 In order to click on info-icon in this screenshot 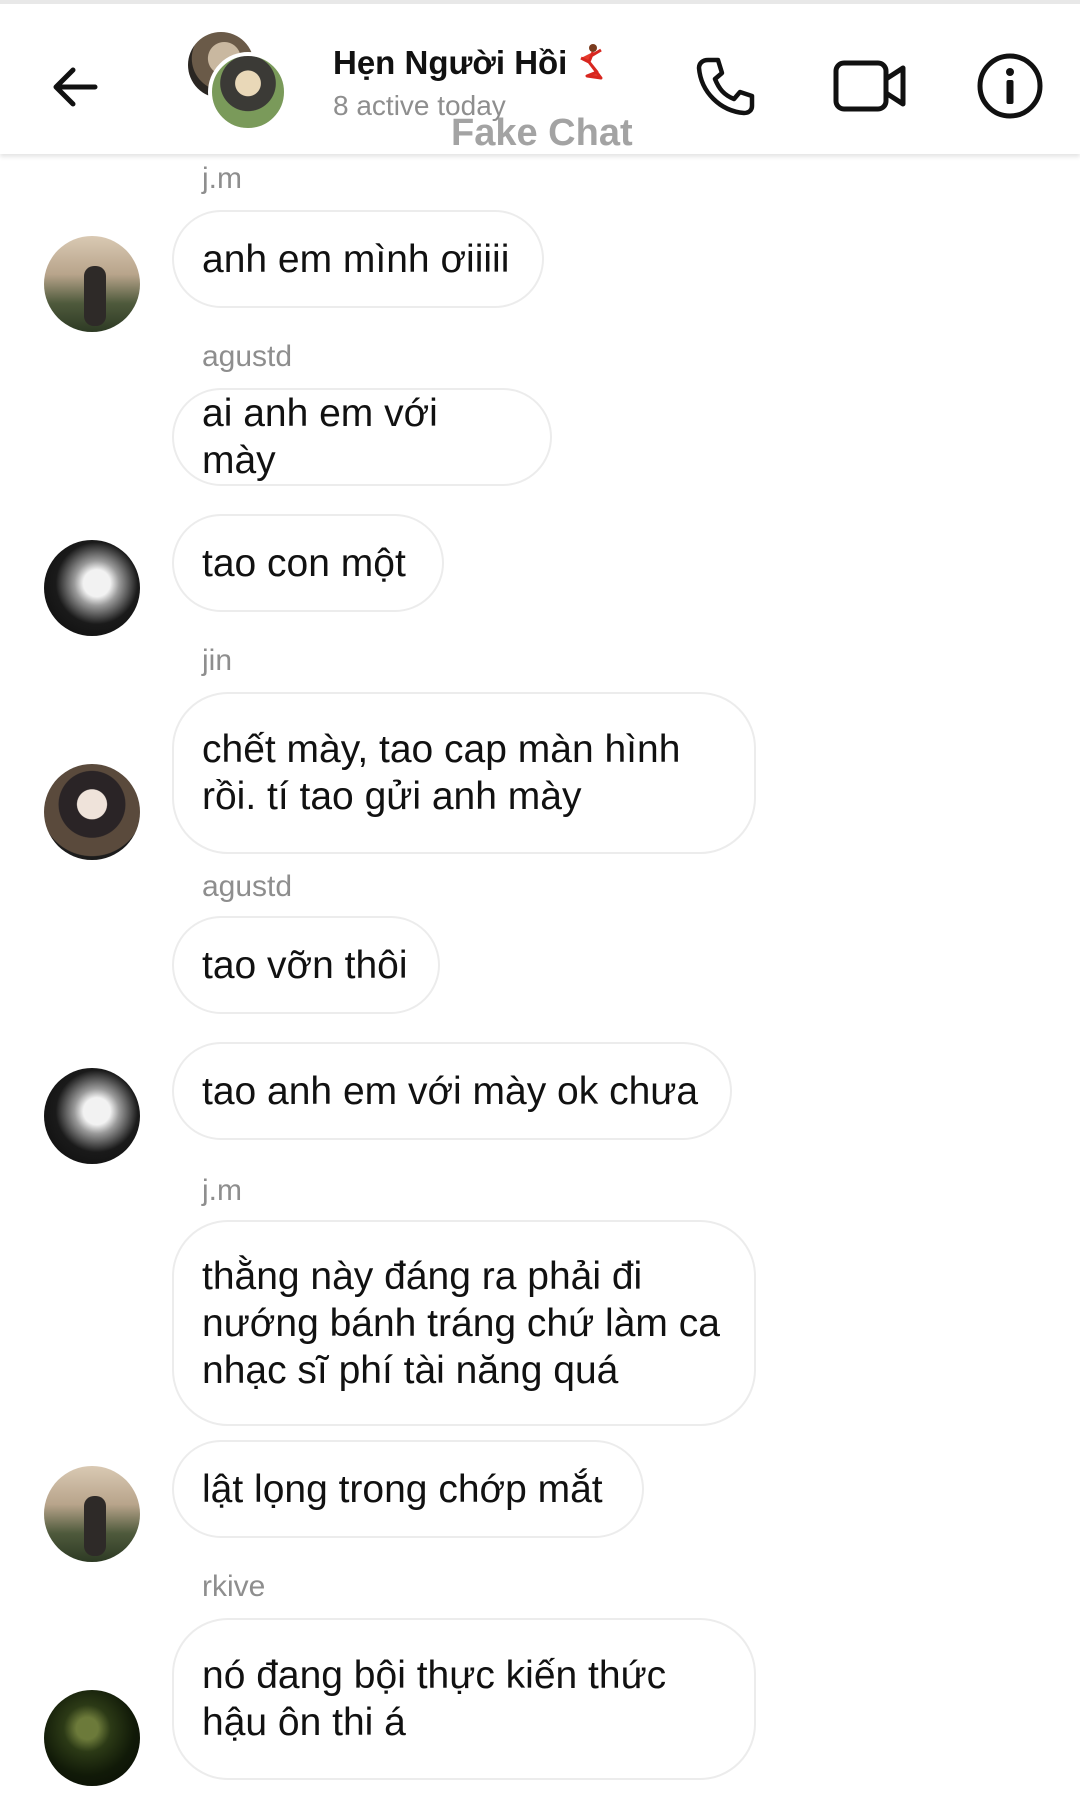, I will do `click(1010, 86)`.